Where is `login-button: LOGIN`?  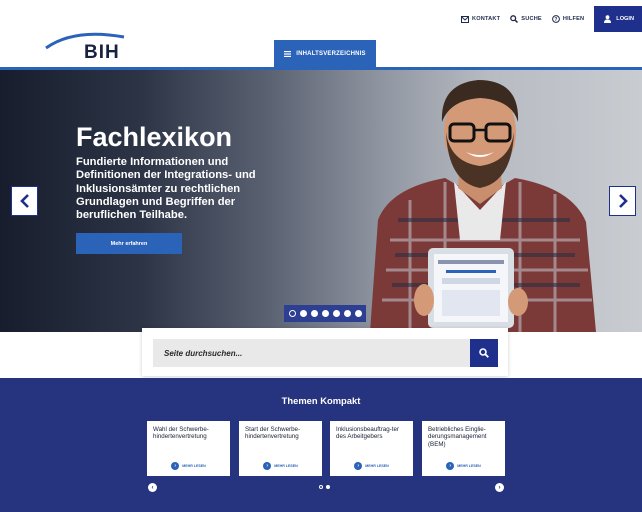 login-button: LOGIN is located at coordinates (618, 19).